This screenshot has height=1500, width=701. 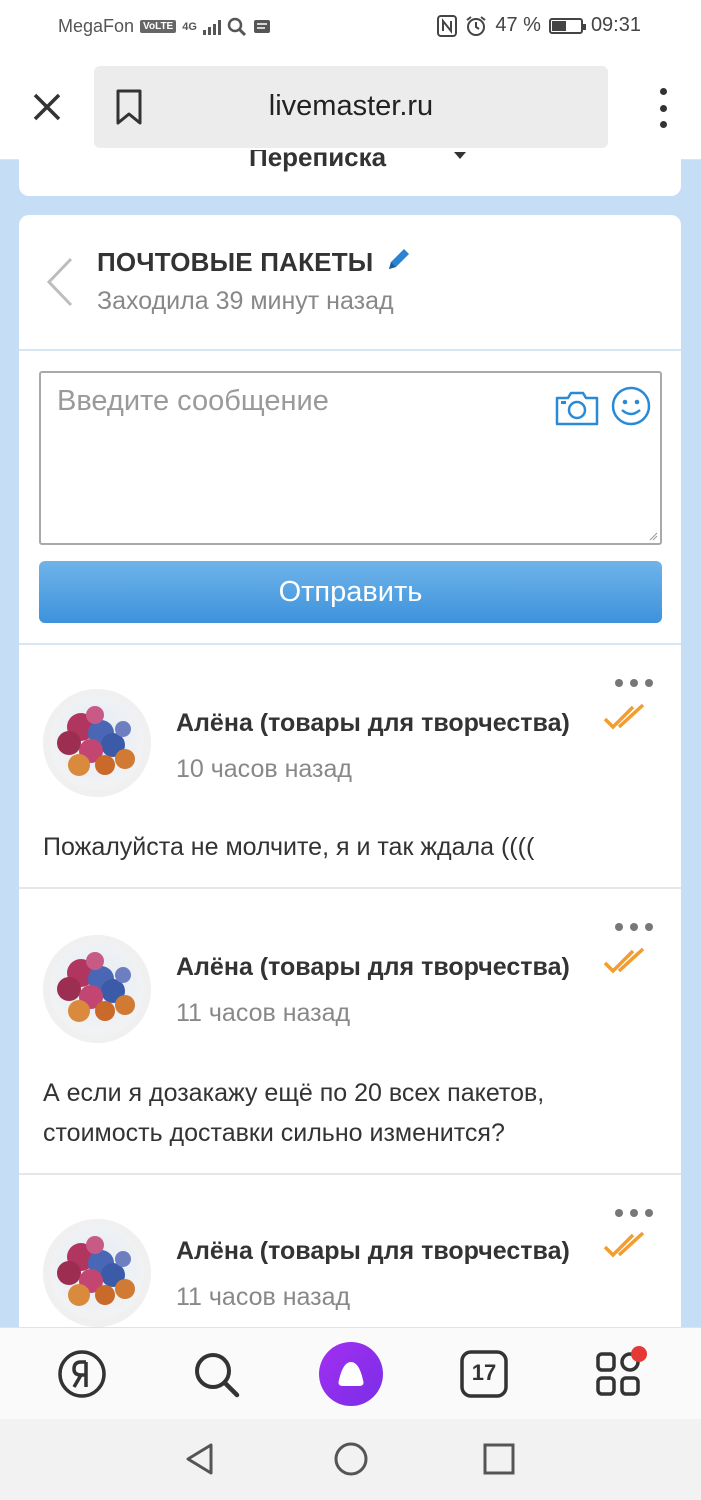 I want to click on message-time: 10 часов назад, so click(x=264, y=769).